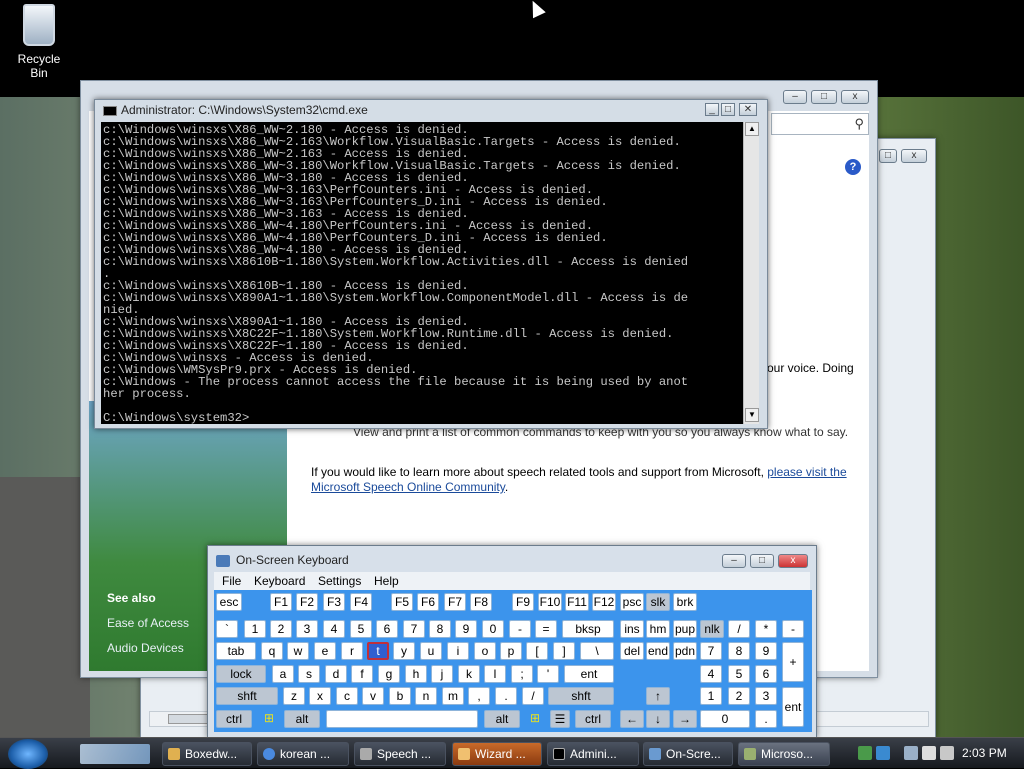 This screenshot has height=769, width=1024. What do you see at coordinates (752, 415) in the screenshot?
I see `scroll-down-arrow-icon: ▼` at bounding box center [752, 415].